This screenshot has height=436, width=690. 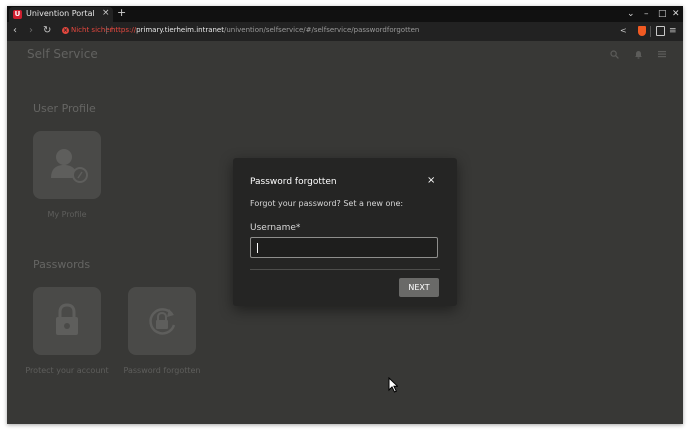 What do you see at coordinates (646, 14) in the screenshot?
I see `minimize-icon: –` at bounding box center [646, 14].